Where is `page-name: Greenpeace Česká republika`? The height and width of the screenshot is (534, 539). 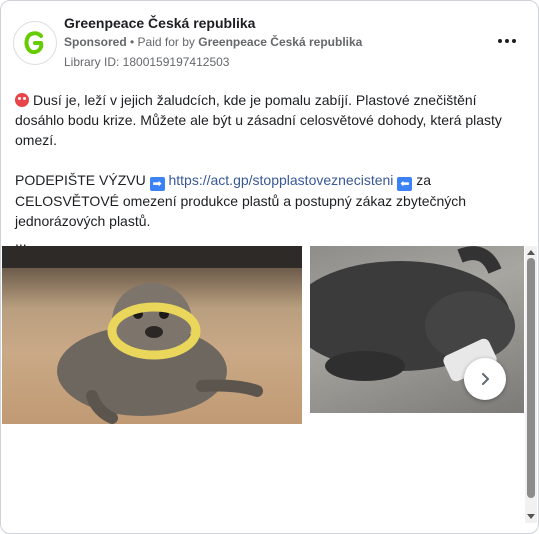
page-name: Greenpeace Česká republika is located at coordinates (159, 23).